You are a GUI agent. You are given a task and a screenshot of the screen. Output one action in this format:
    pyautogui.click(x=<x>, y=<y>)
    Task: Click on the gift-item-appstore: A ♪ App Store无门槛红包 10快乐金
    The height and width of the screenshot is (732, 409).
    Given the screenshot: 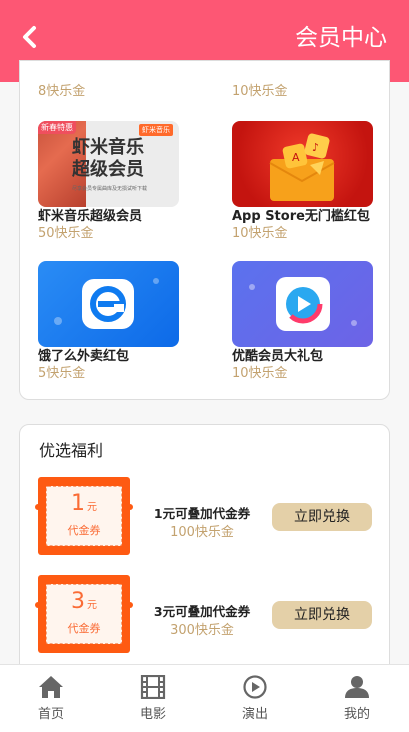 What is the action you would take?
    pyautogui.click(x=302, y=182)
    